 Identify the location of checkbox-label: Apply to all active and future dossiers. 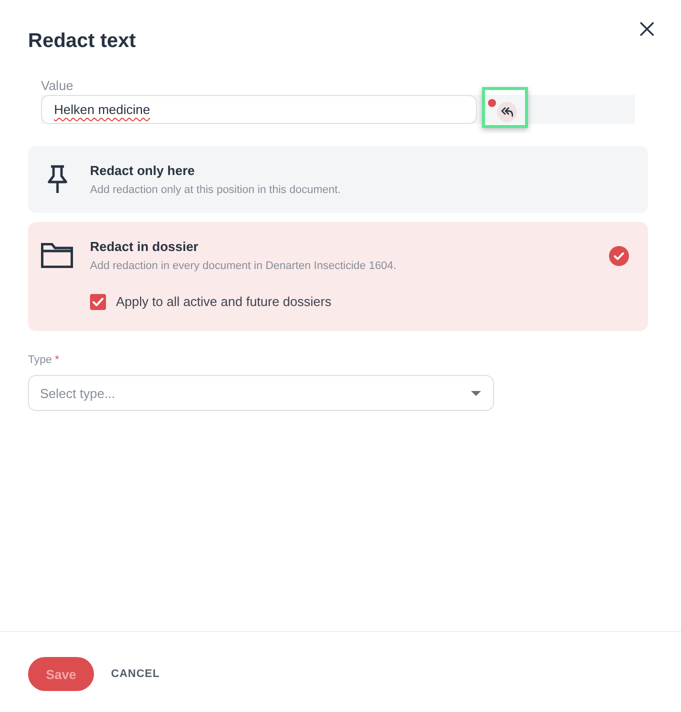
(224, 302).